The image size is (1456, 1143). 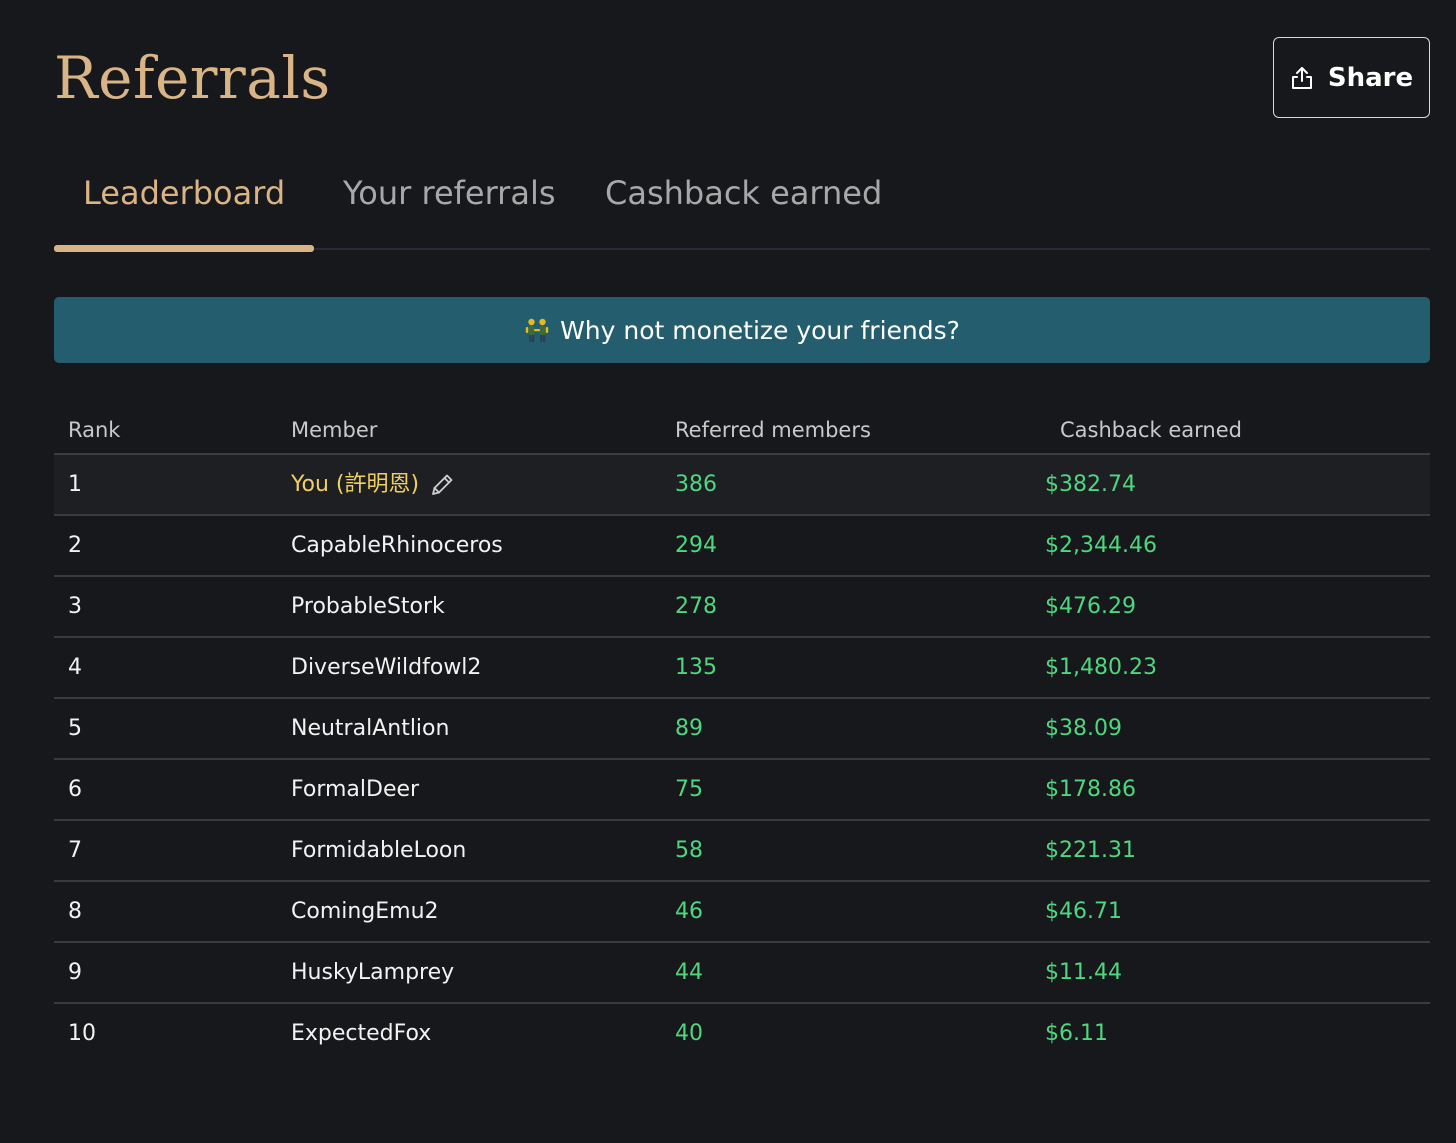 I want to click on table-row: 7 FormidableLoon 58 $221.31, so click(x=742, y=851).